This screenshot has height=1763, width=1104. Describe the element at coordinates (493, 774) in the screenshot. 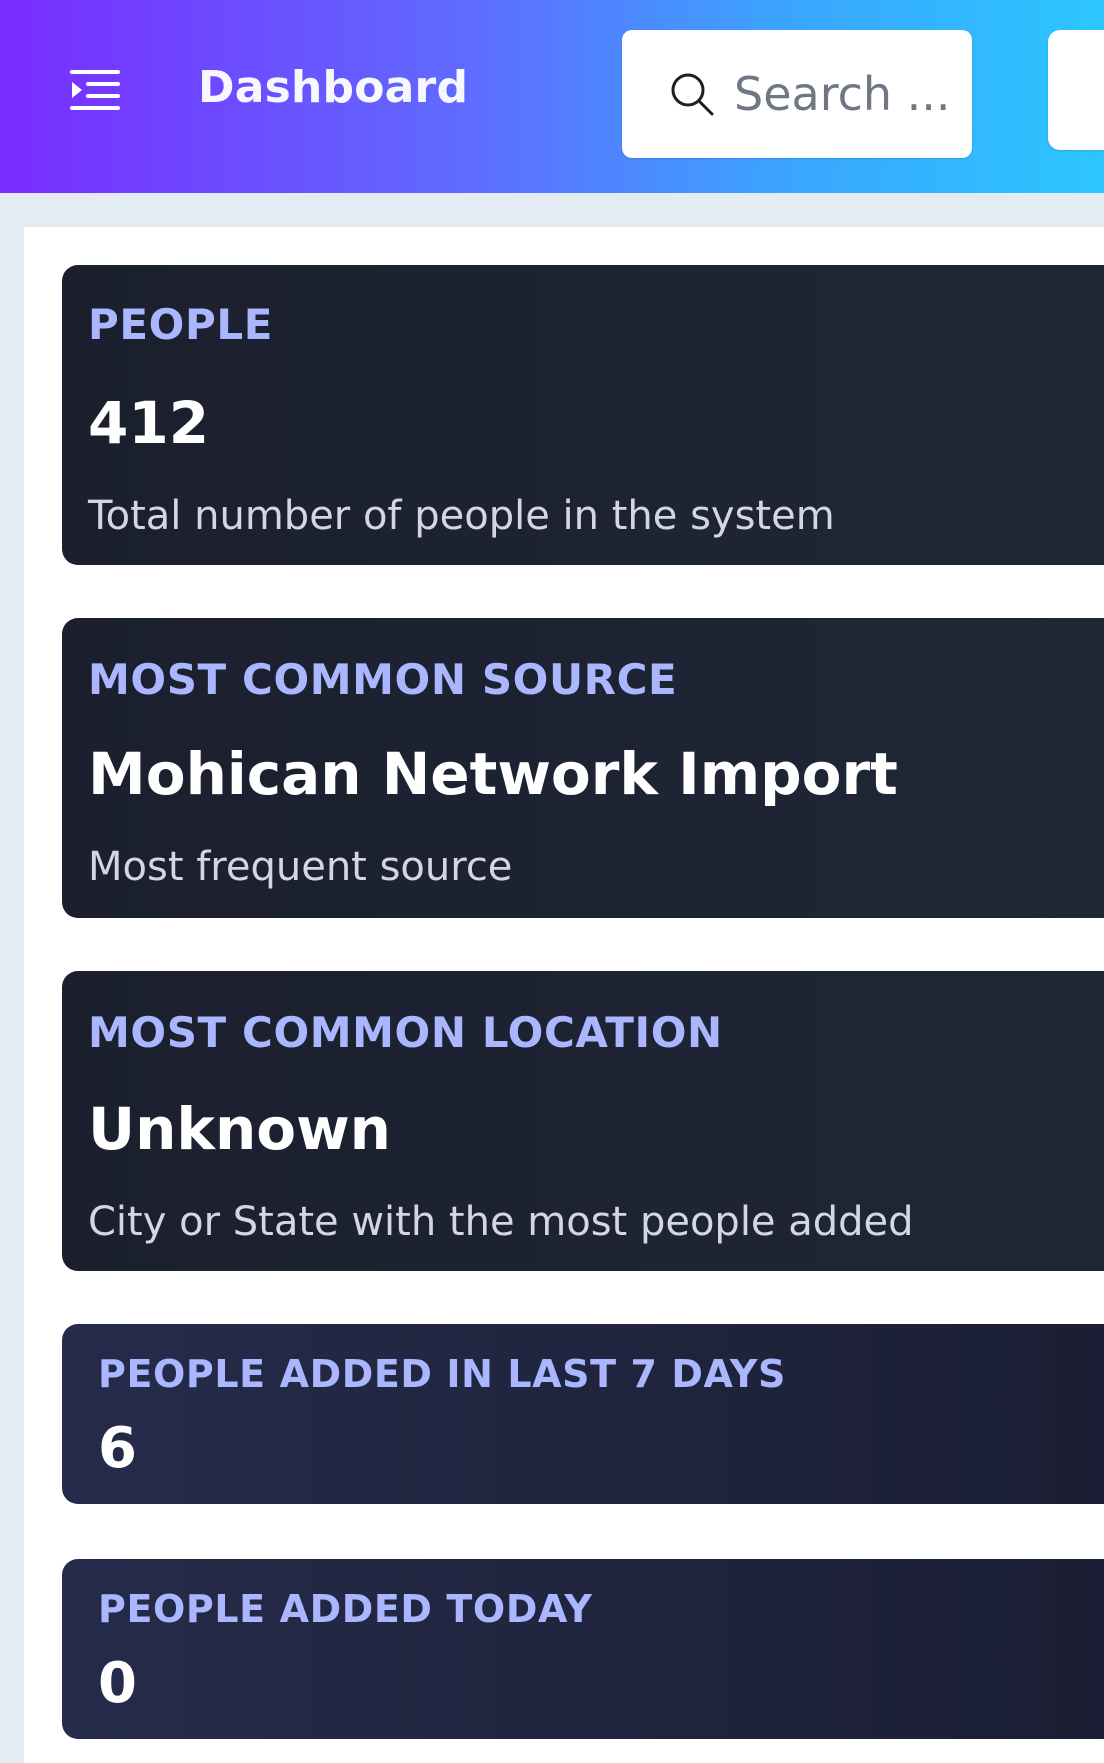

I see `card-value: Mohican Network Import` at that location.